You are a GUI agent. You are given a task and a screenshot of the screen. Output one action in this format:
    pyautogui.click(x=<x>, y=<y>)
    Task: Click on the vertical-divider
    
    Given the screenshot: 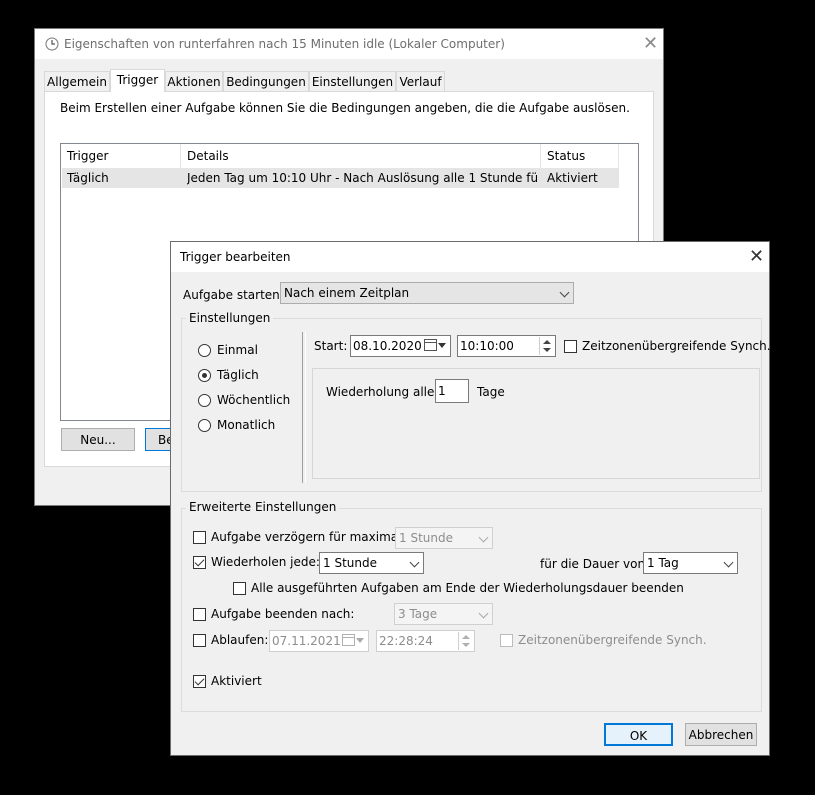 What is the action you would take?
    pyautogui.click(x=304, y=407)
    